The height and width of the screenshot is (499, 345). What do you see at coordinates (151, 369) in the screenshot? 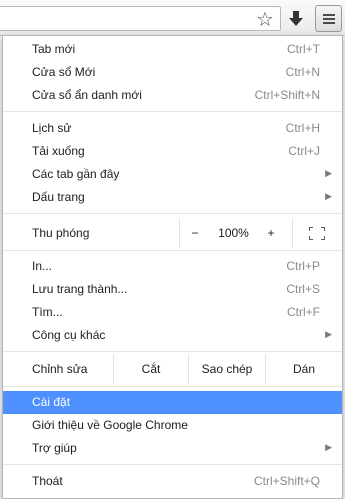
I see `cut-button: Cắt` at bounding box center [151, 369].